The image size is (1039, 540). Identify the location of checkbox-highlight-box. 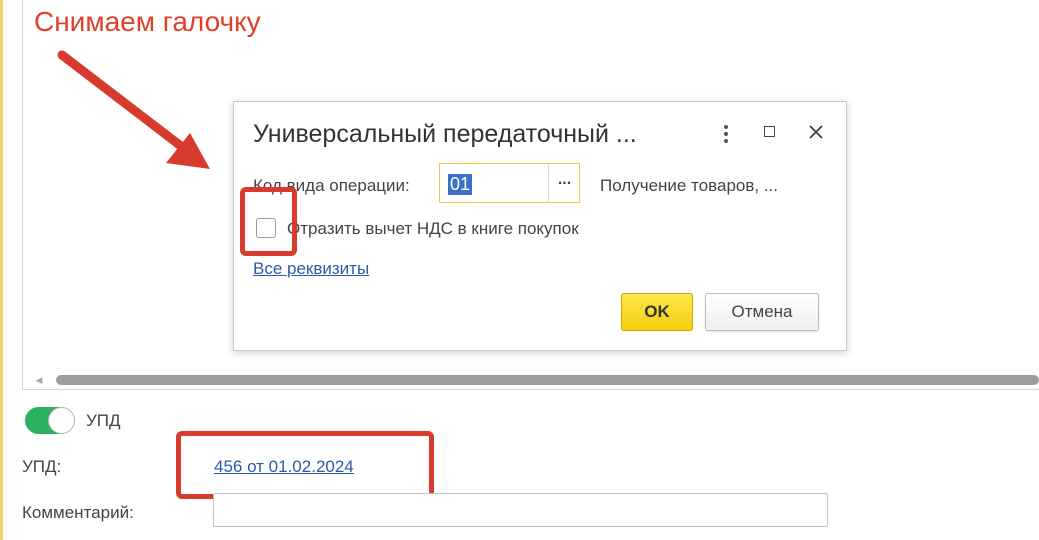
(268, 221).